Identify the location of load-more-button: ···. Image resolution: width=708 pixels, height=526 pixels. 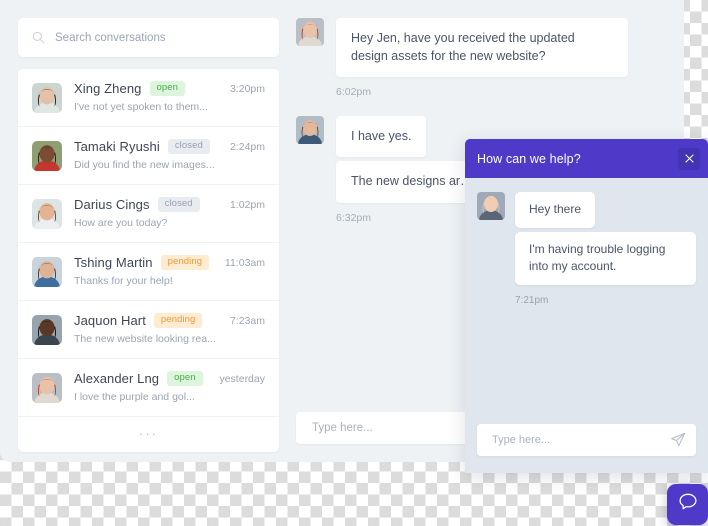
(148, 434).